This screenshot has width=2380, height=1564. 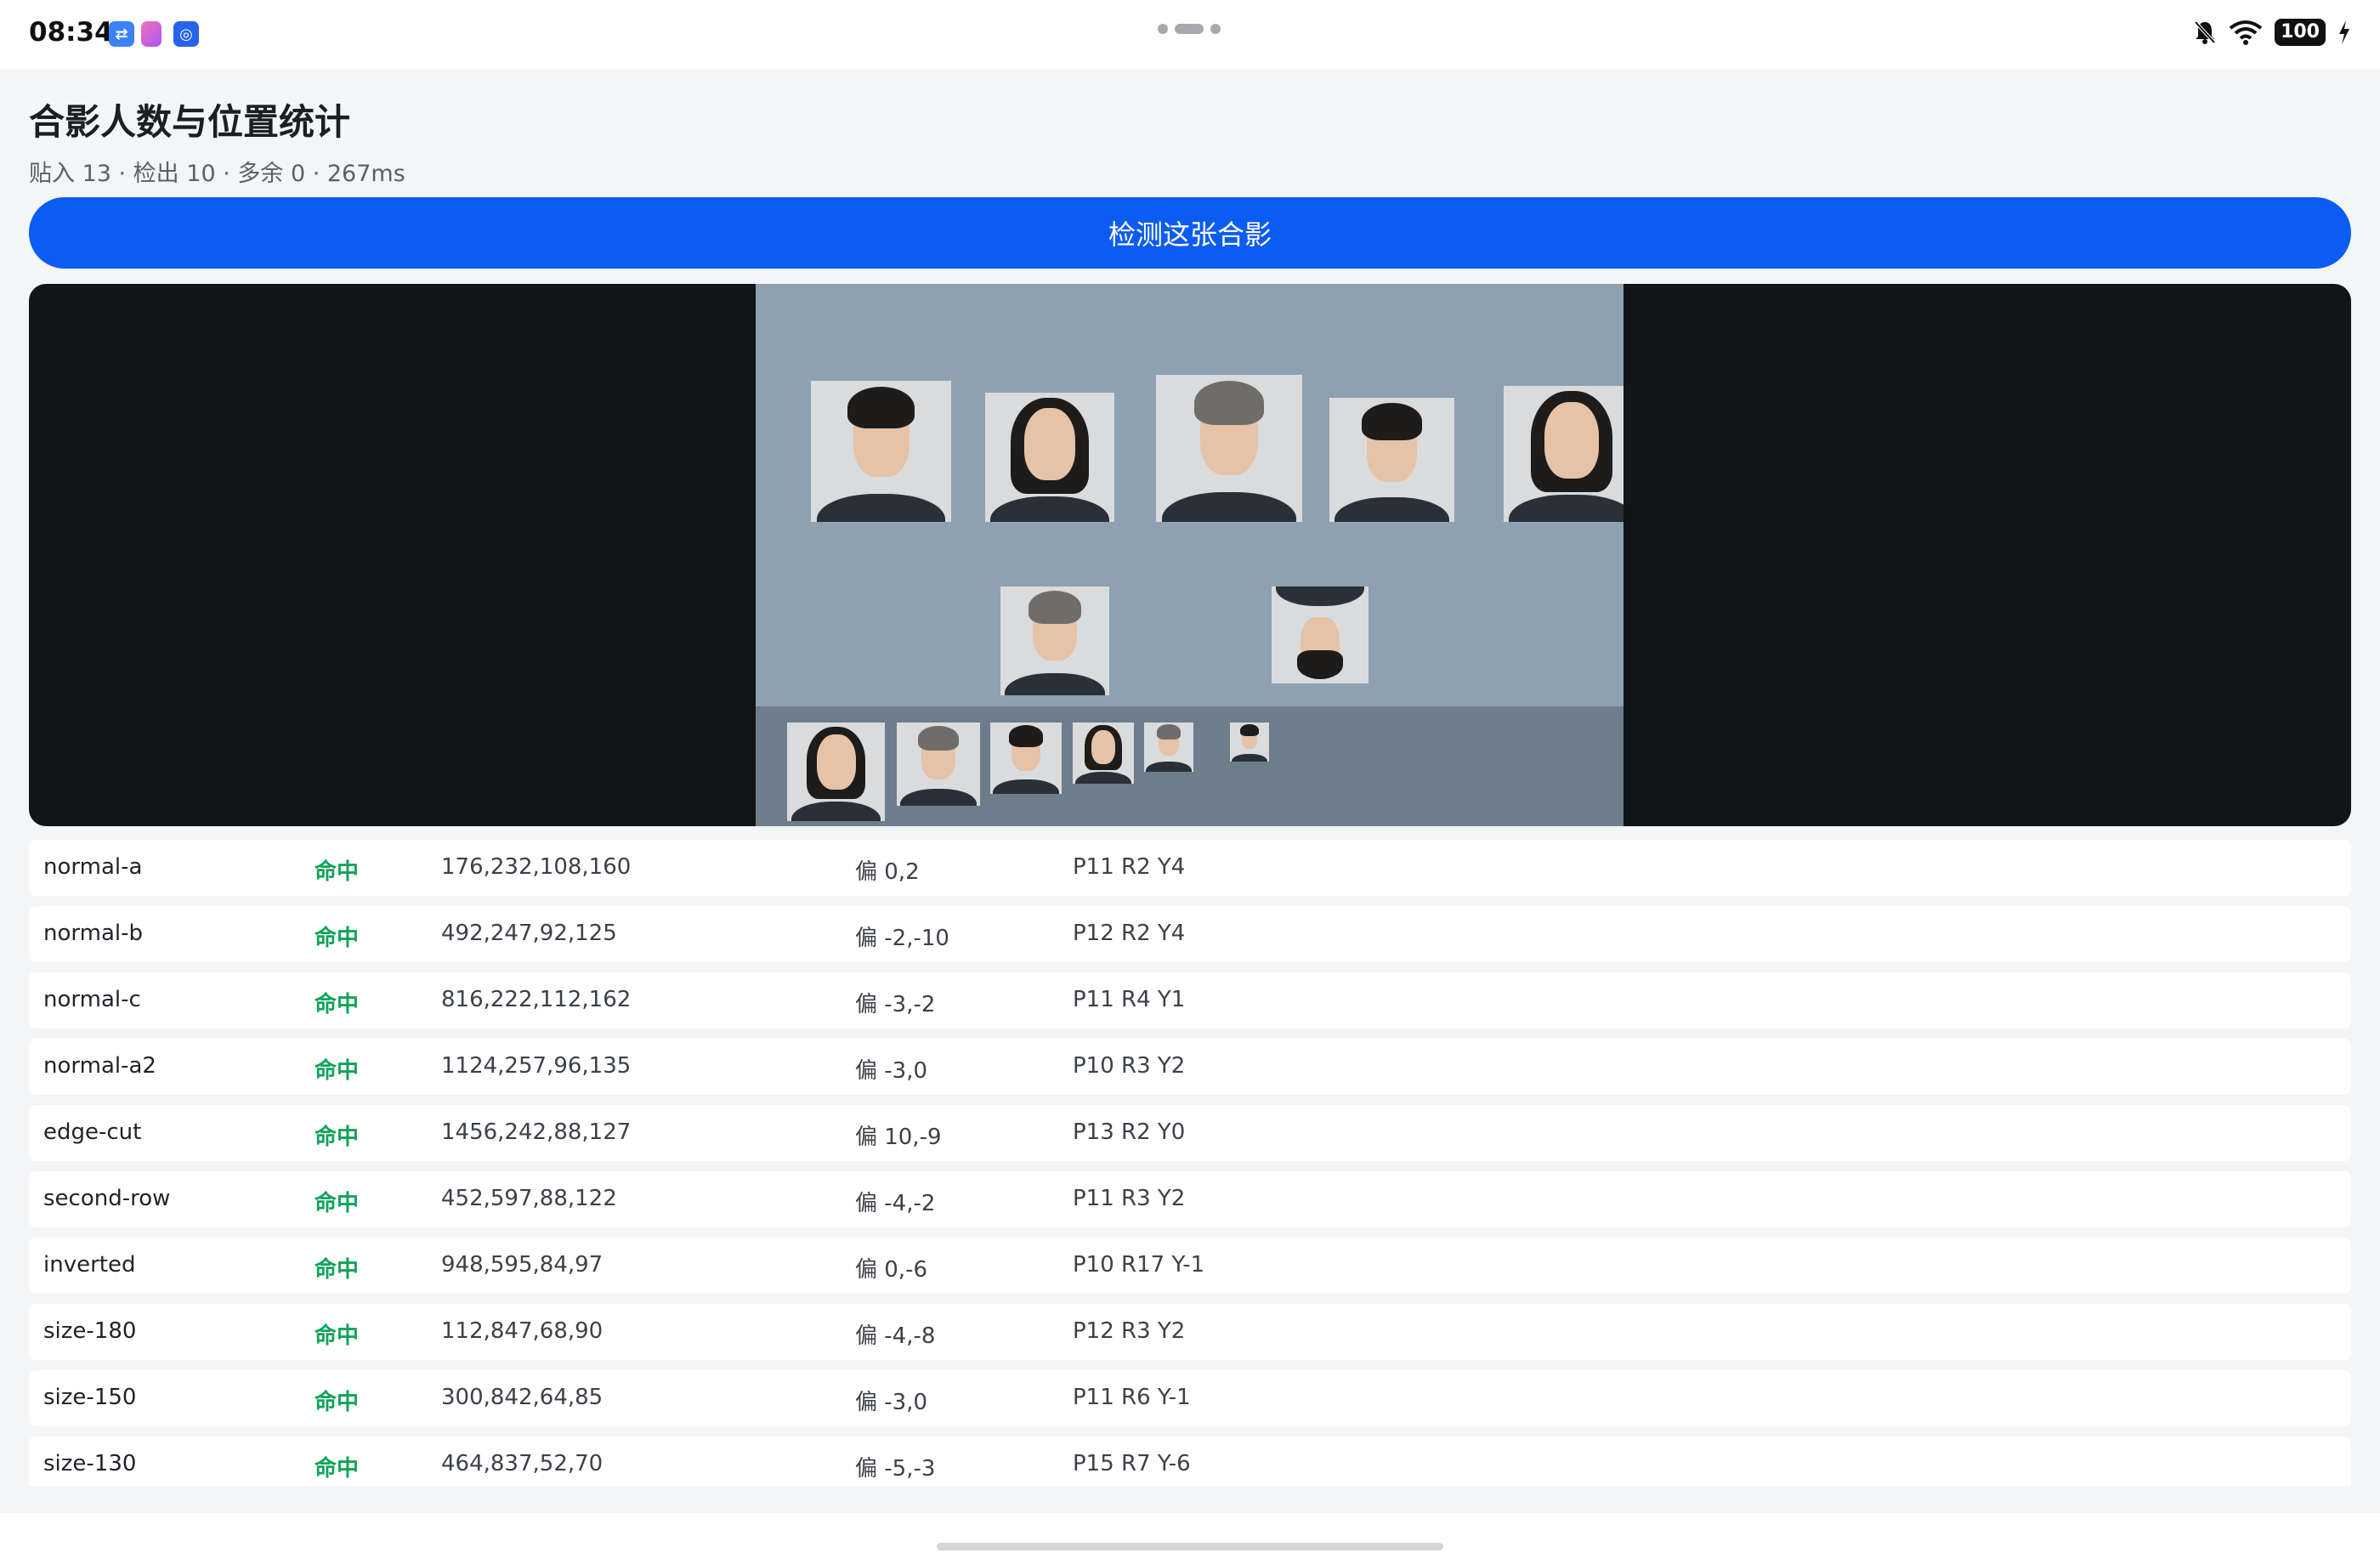 I want to click on case-name: inverted, so click(x=89, y=1265).